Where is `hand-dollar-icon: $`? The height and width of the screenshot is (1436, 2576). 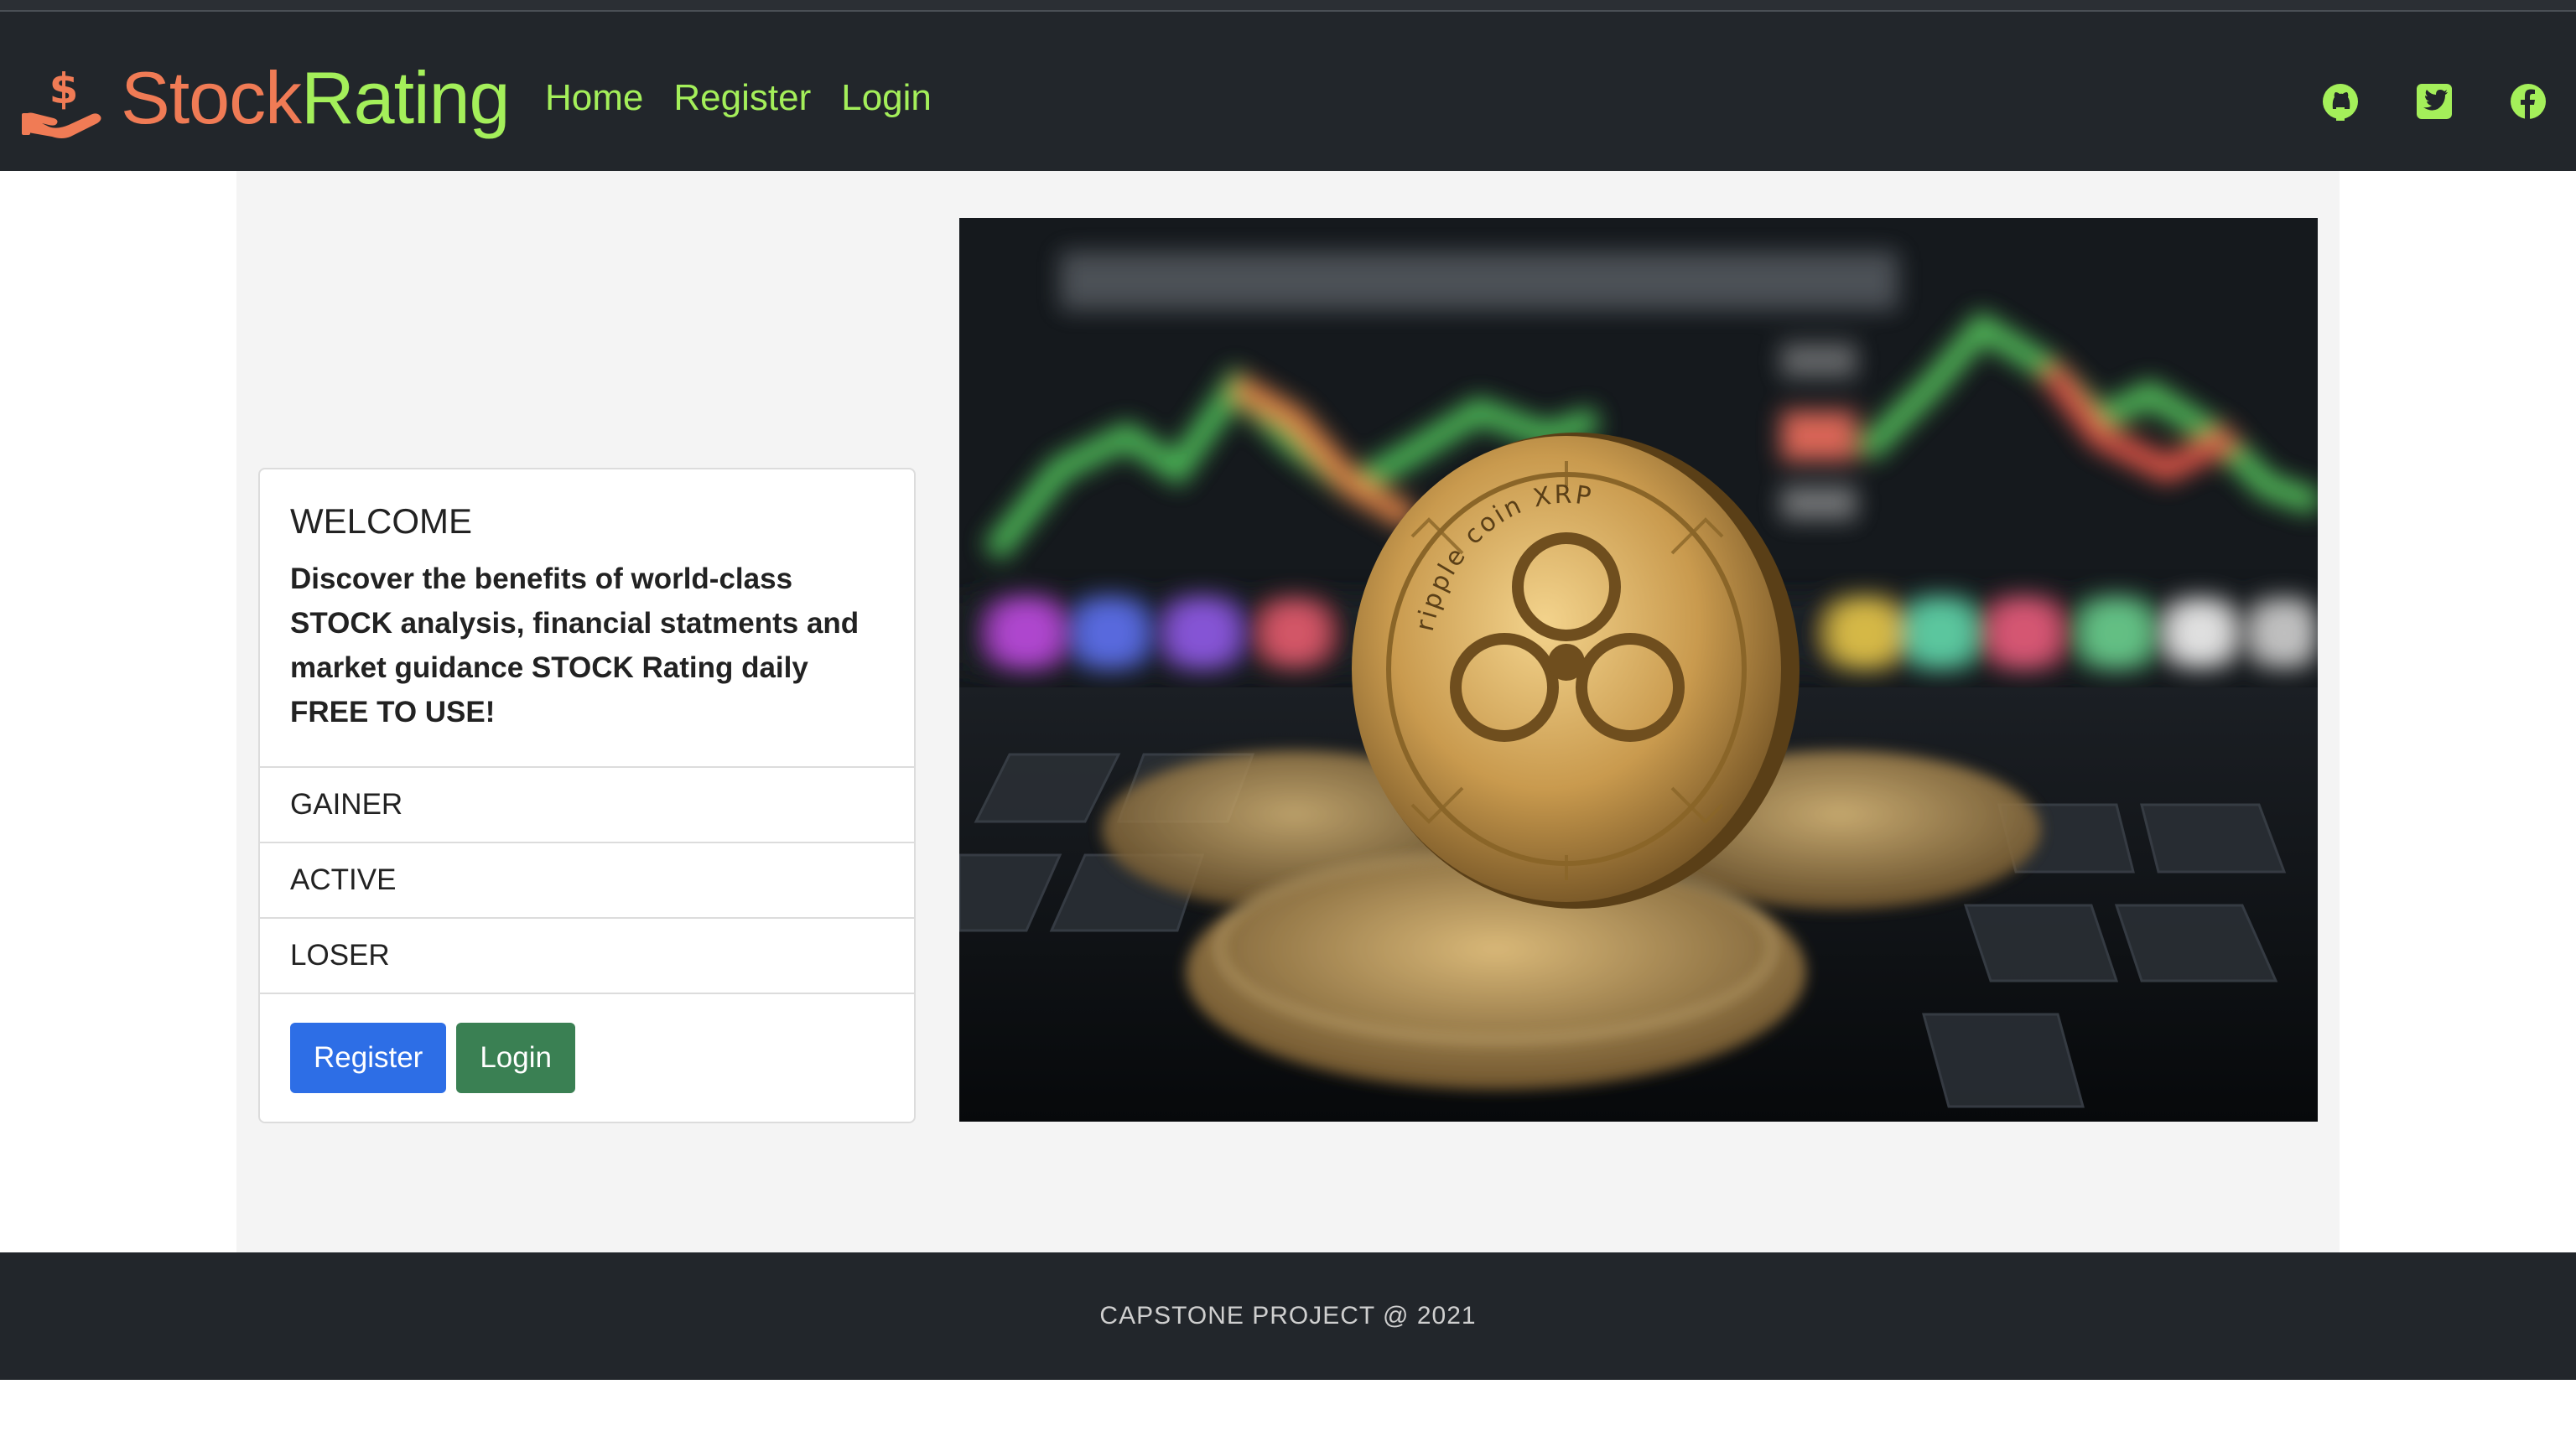
hand-dollar-icon: $ is located at coordinates (61, 101).